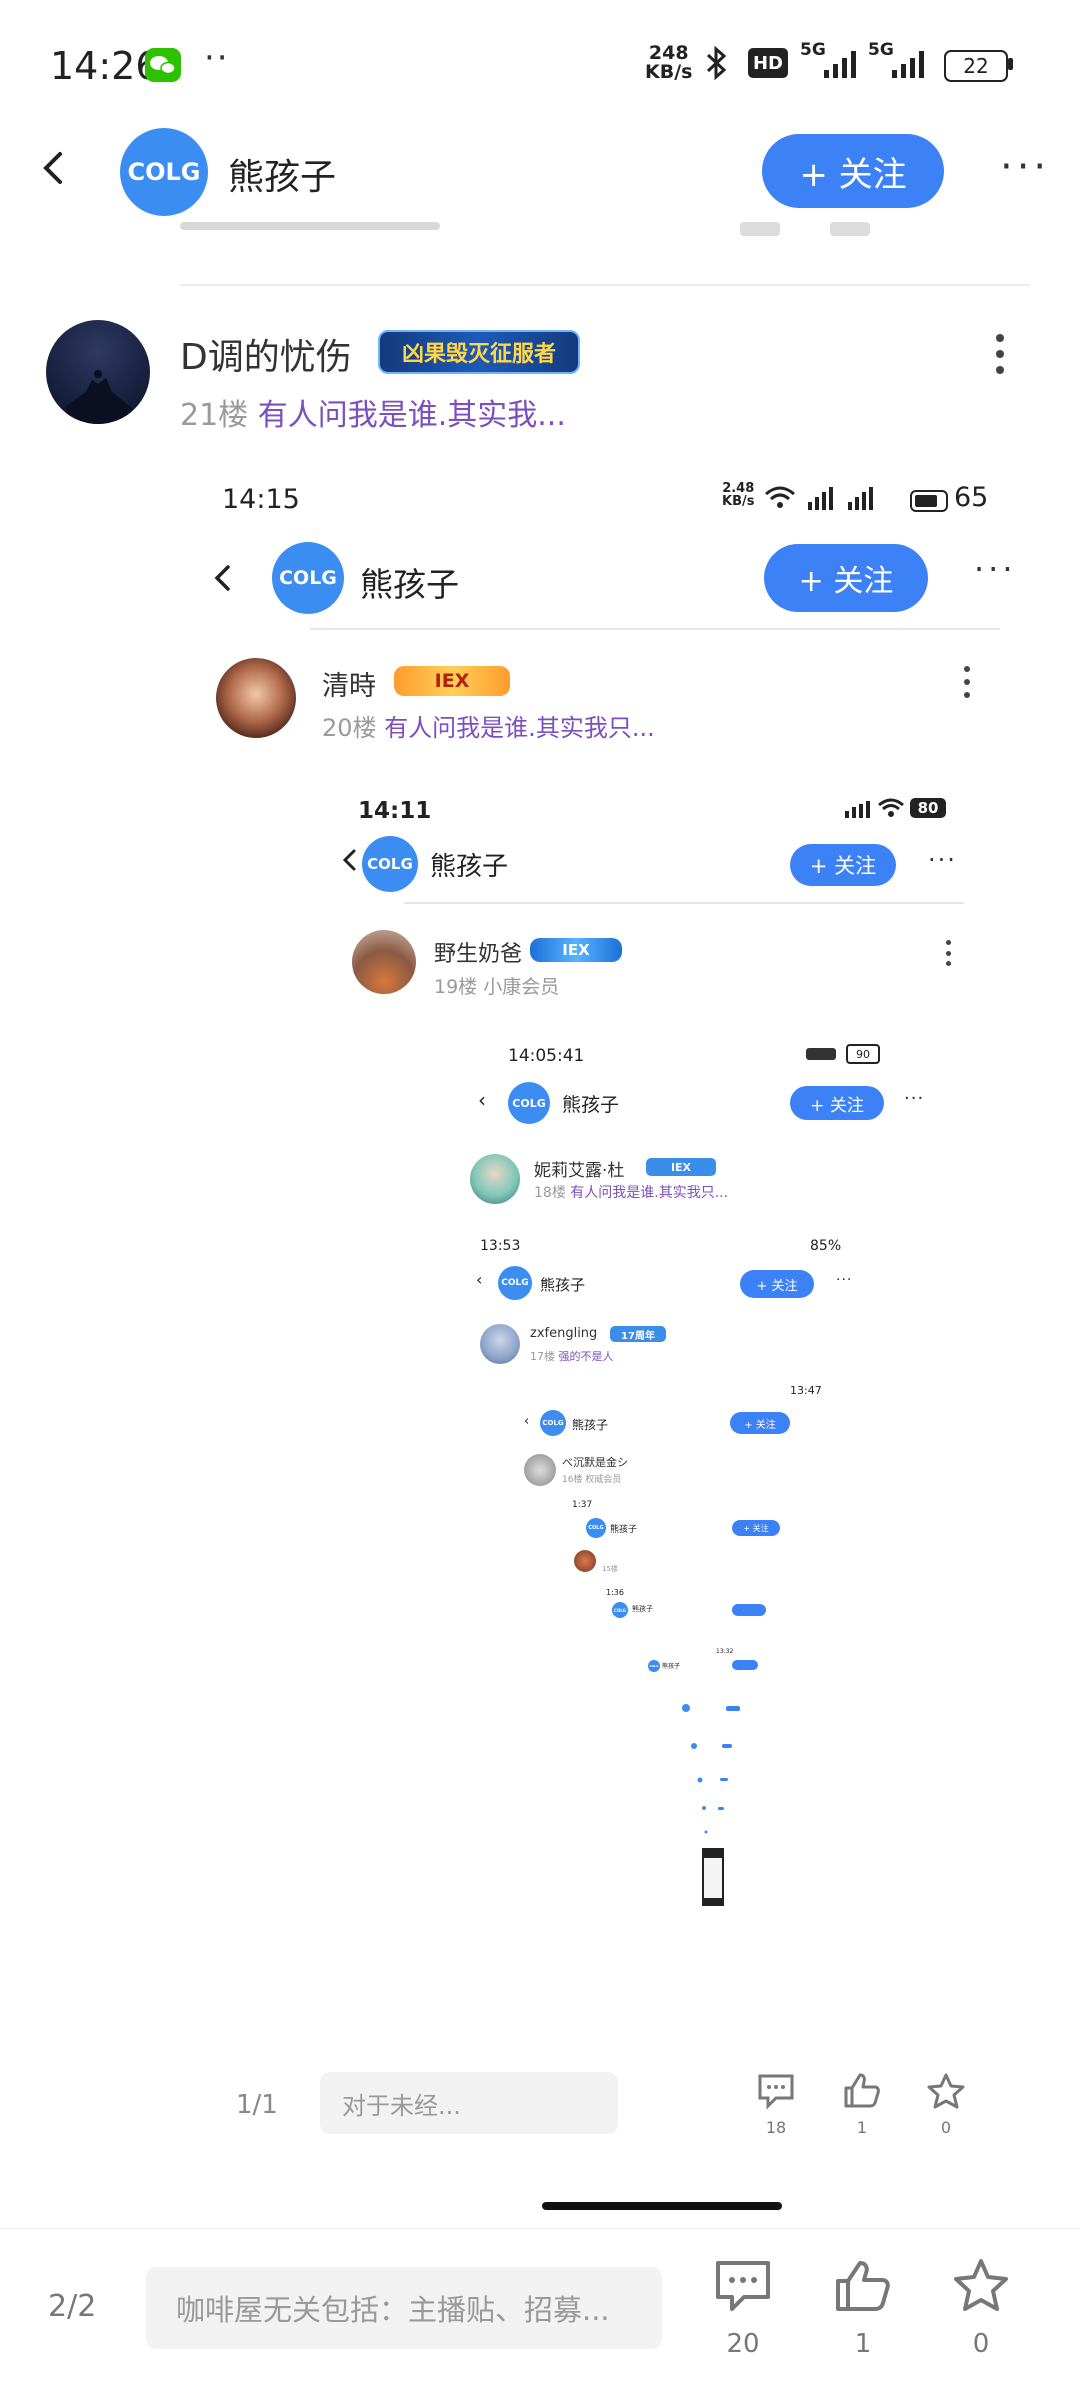  What do you see at coordinates (669, 72) in the screenshot?
I see `net-speed-unit: KB/s` at bounding box center [669, 72].